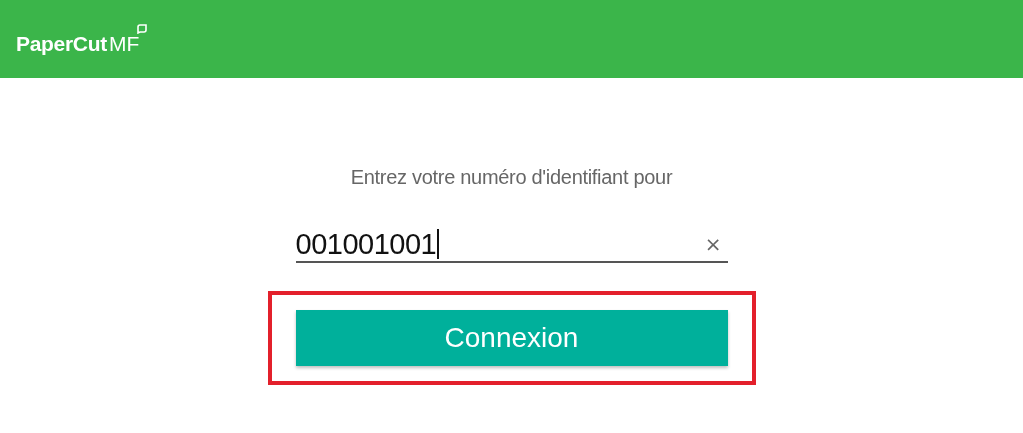  Describe the element at coordinates (511, 245) in the screenshot. I see `id-input-field: 001001001 ×` at that location.